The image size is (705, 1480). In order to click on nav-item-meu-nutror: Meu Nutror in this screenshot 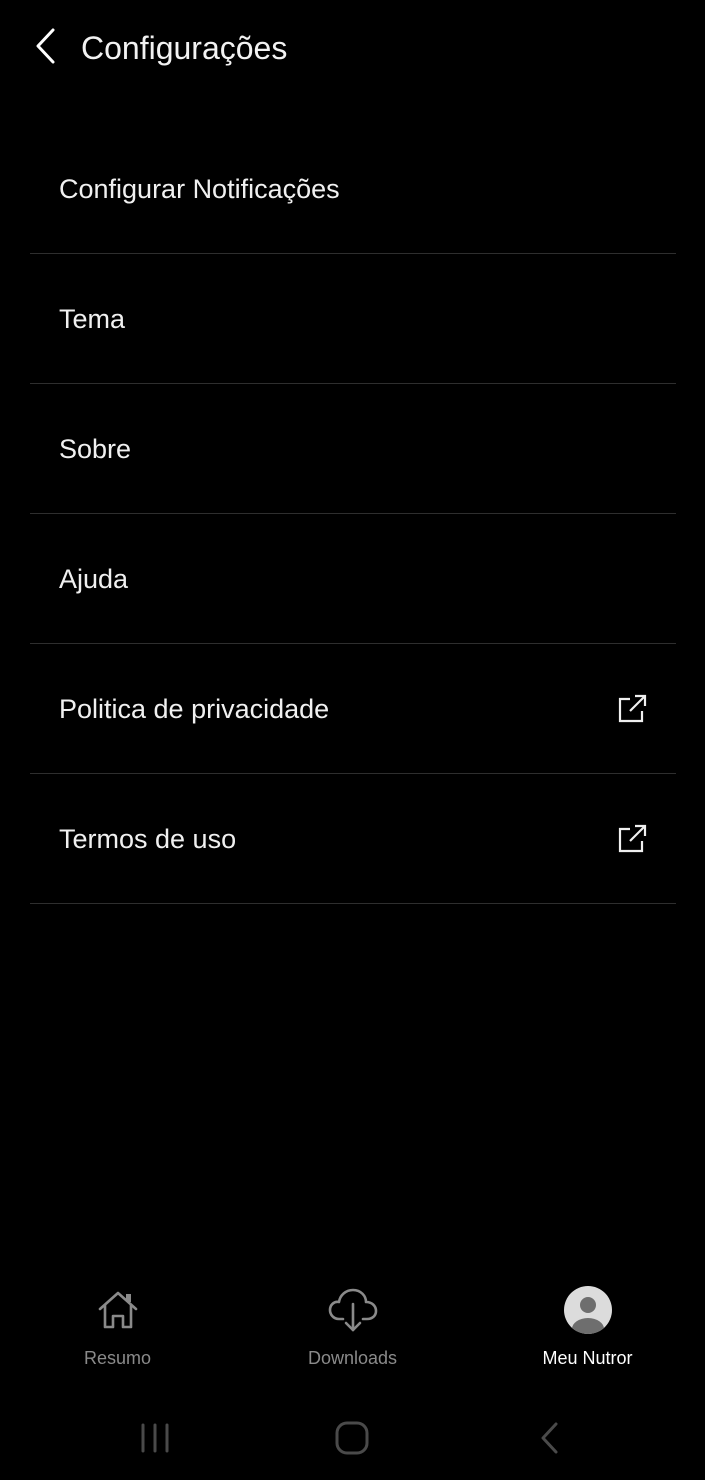, I will do `click(587, 1327)`.